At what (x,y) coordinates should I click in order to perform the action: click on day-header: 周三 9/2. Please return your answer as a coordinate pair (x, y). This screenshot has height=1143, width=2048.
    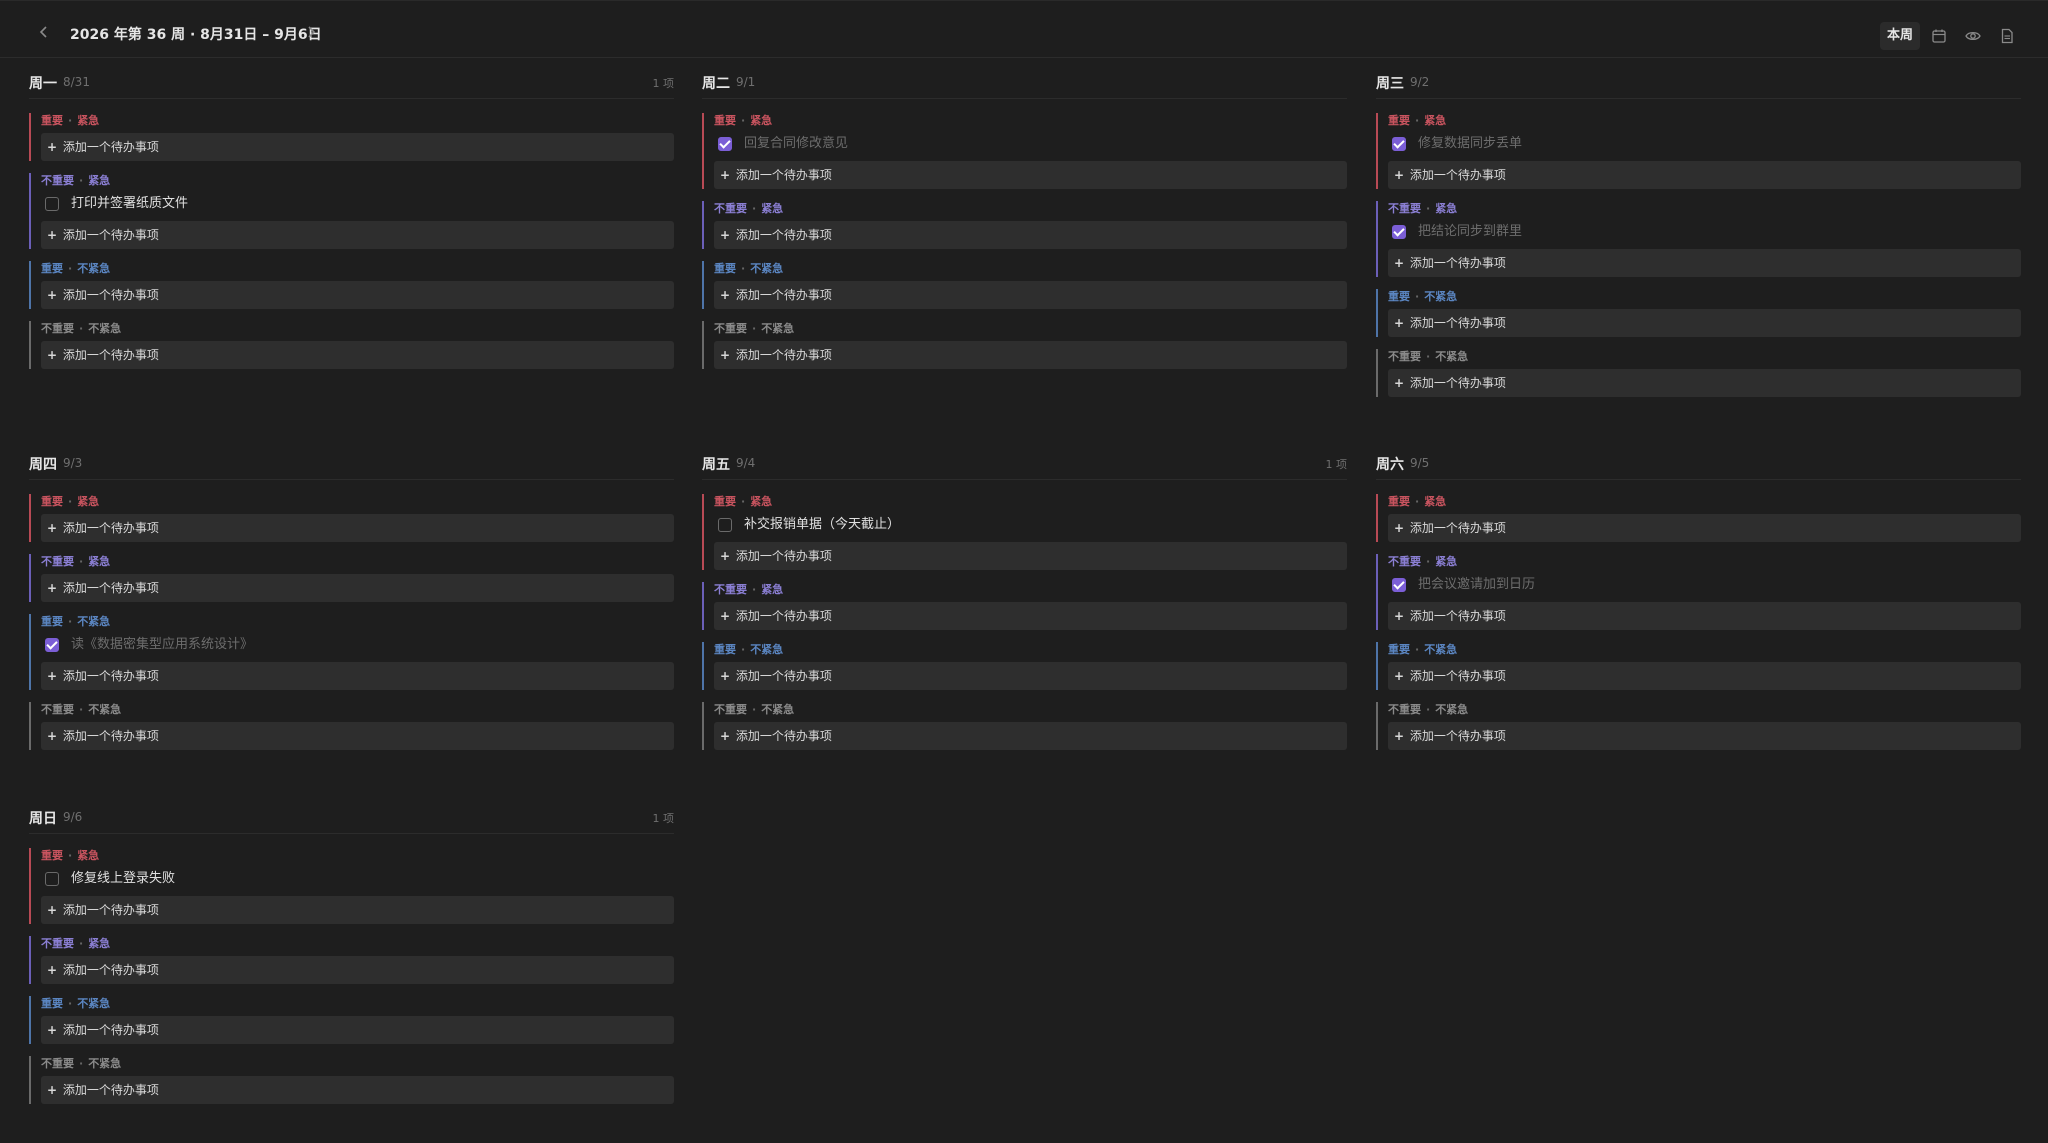
    Looking at the image, I should click on (1698, 83).